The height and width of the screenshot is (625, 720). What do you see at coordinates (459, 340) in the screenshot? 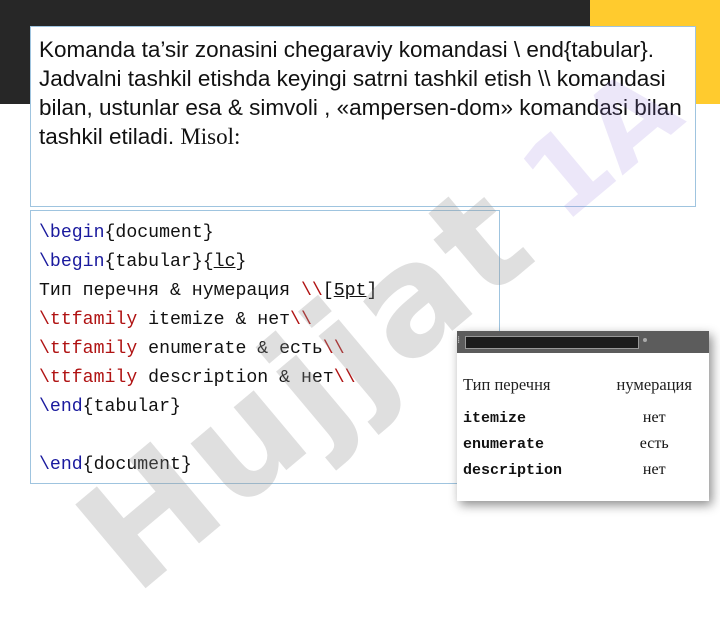
I see `toolbar-edge-icon: ⁞` at bounding box center [459, 340].